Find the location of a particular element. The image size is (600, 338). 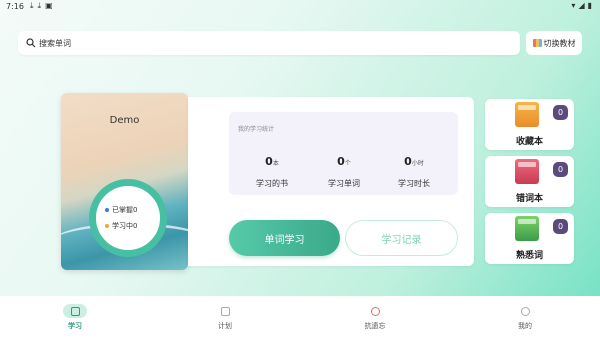

book-title: Demo is located at coordinates (124, 120).